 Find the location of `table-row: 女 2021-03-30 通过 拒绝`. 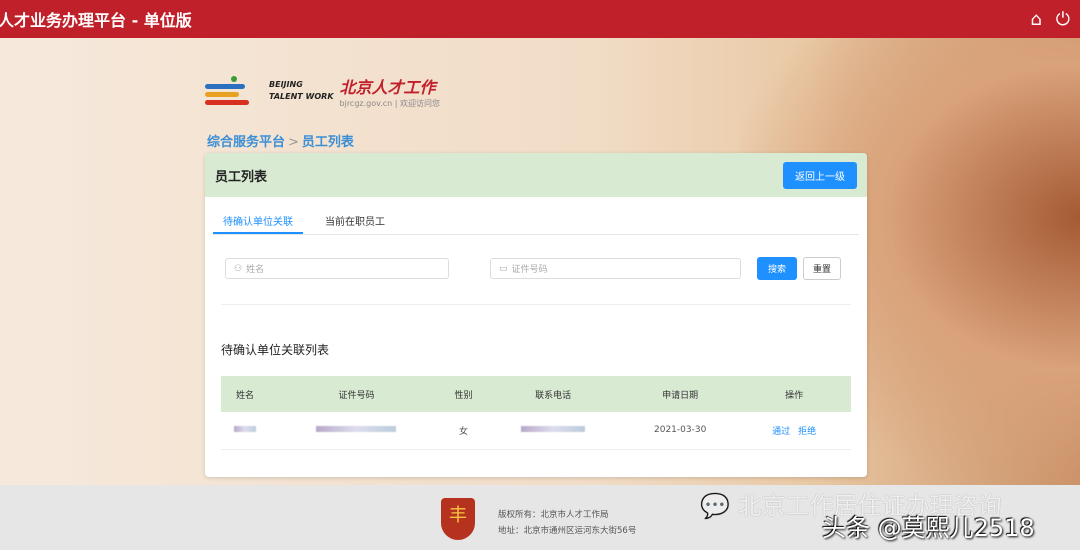

table-row: 女 2021-03-30 通过 拒绝 is located at coordinates (536, 431).